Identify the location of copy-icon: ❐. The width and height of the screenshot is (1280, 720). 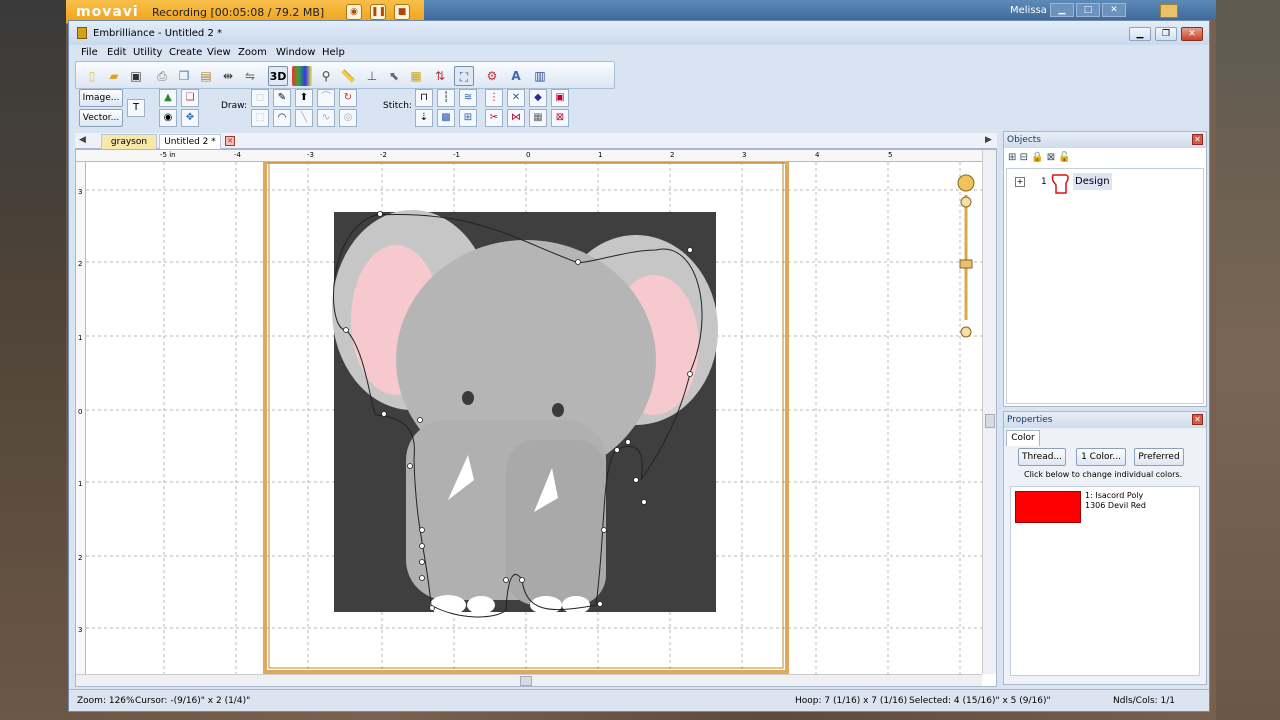
(184, 76).